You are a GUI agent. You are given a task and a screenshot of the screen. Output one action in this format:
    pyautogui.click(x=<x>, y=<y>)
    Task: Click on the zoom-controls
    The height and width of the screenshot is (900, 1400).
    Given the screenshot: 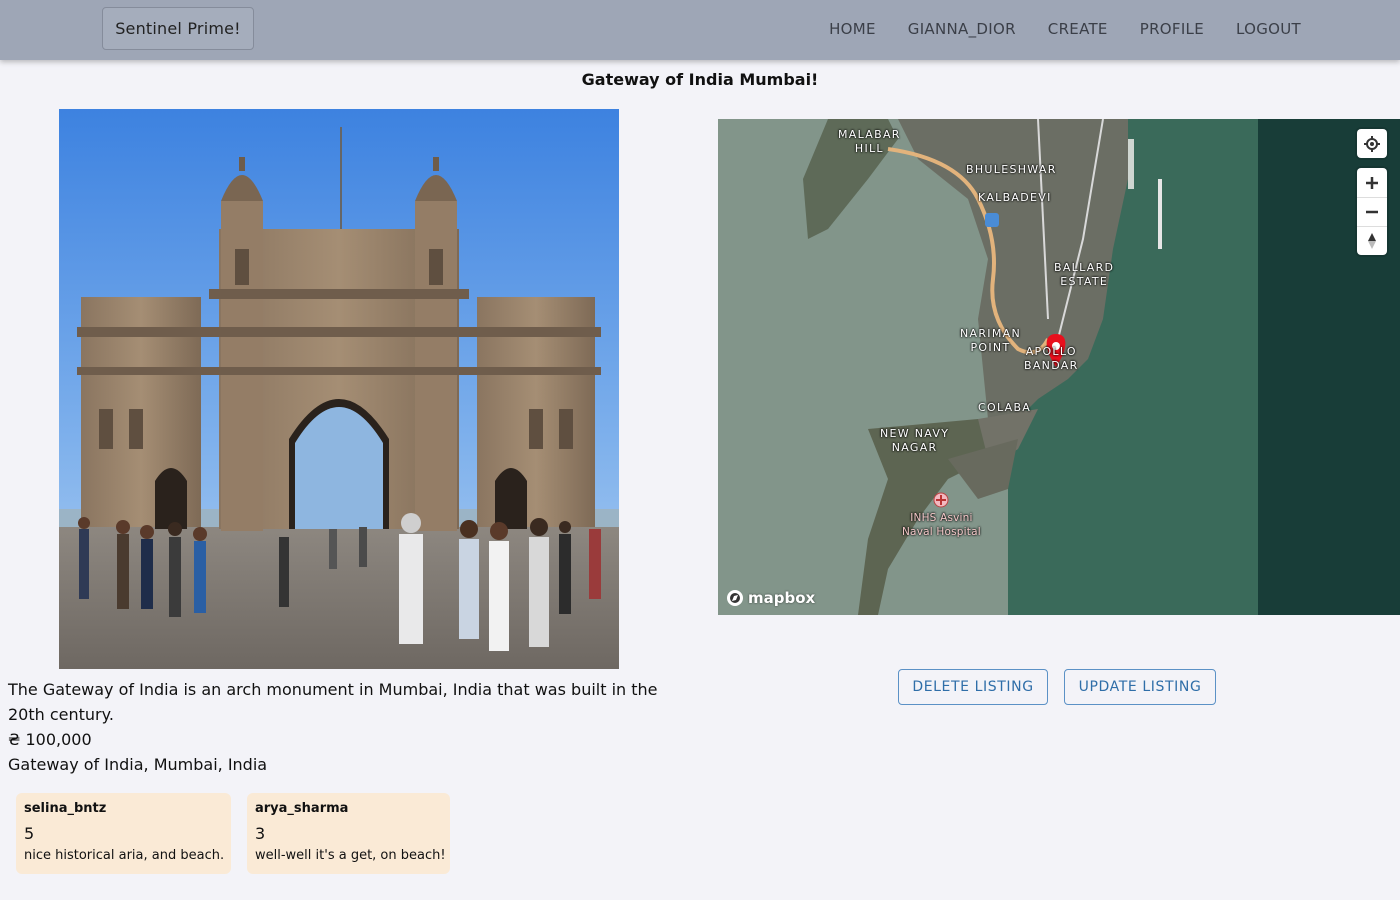 What is the action you would take?
    pyautogui.click(x=1372, y=211)
    